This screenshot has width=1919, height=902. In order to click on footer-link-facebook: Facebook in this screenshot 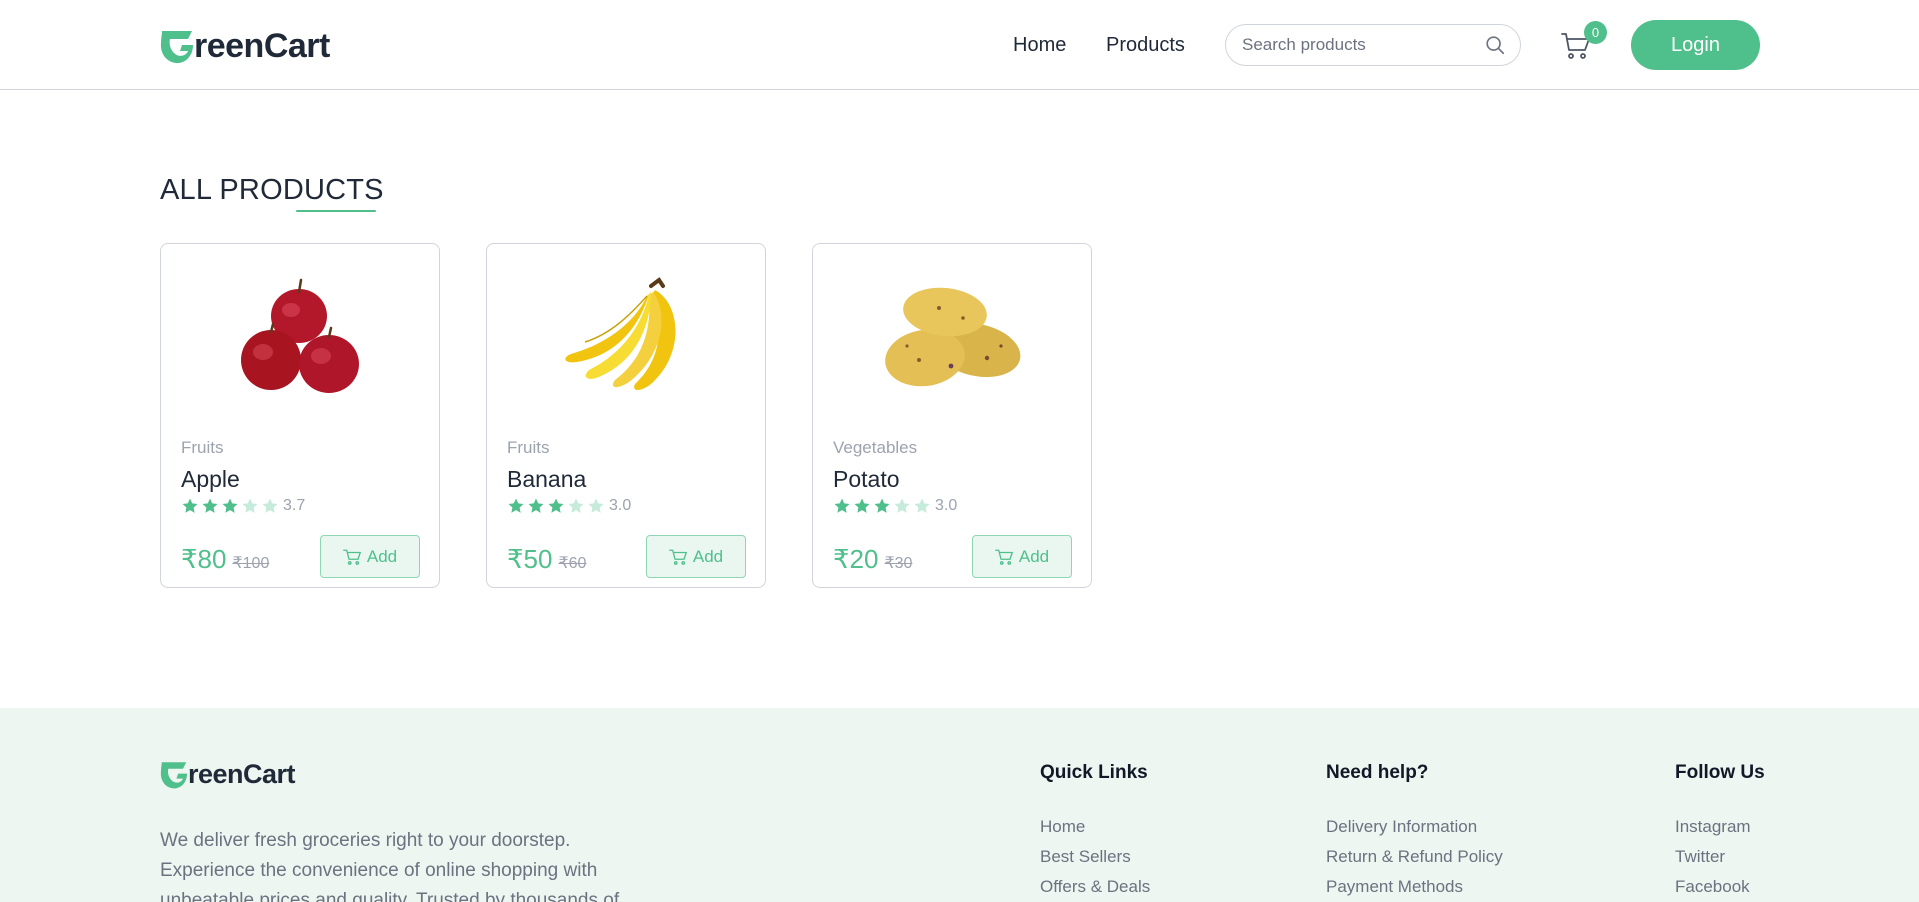, I will do `click(1720, 887)`.